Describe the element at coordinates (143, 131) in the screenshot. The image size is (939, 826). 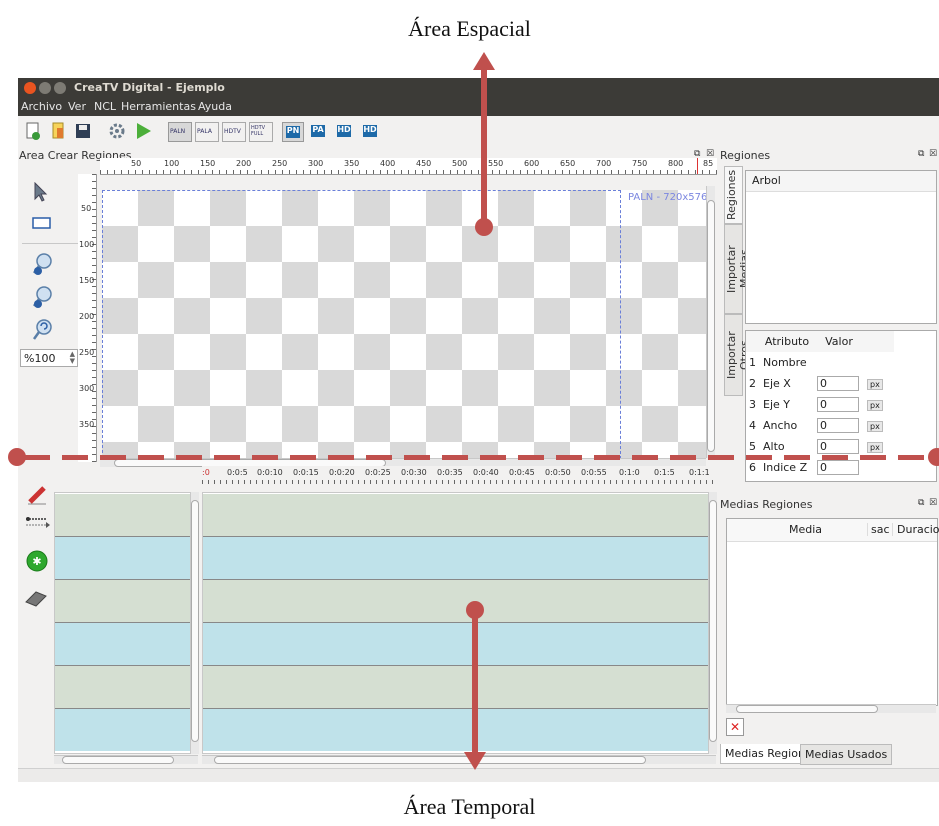
I see `play-icon` at that location.